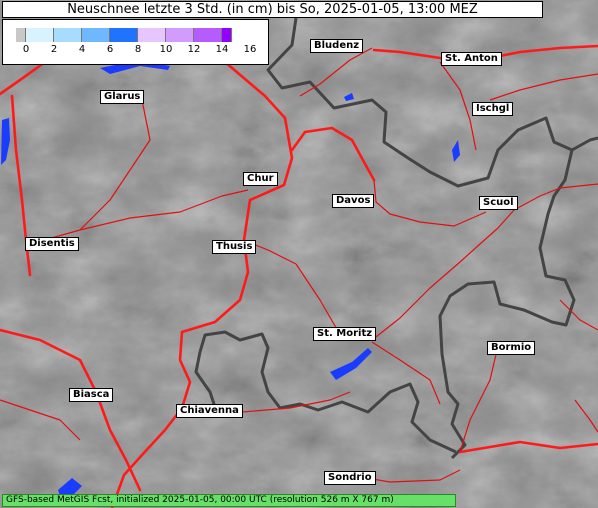 This screenshot has height=508, width=598. I want to click on city-label-scuol: Scuol, so click(498, 203).